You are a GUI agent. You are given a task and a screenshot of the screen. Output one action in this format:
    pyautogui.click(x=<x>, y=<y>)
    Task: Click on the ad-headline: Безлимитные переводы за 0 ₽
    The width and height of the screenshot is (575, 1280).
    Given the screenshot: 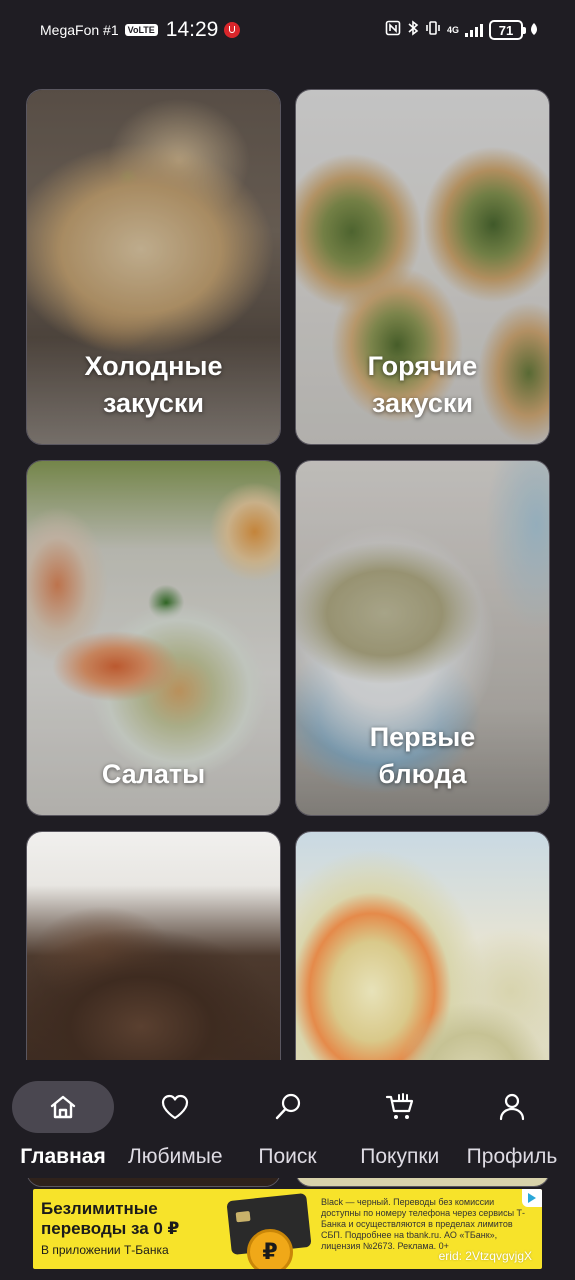 What is the action you would take?
    pyautogui.click(x=110, y=1218)
    